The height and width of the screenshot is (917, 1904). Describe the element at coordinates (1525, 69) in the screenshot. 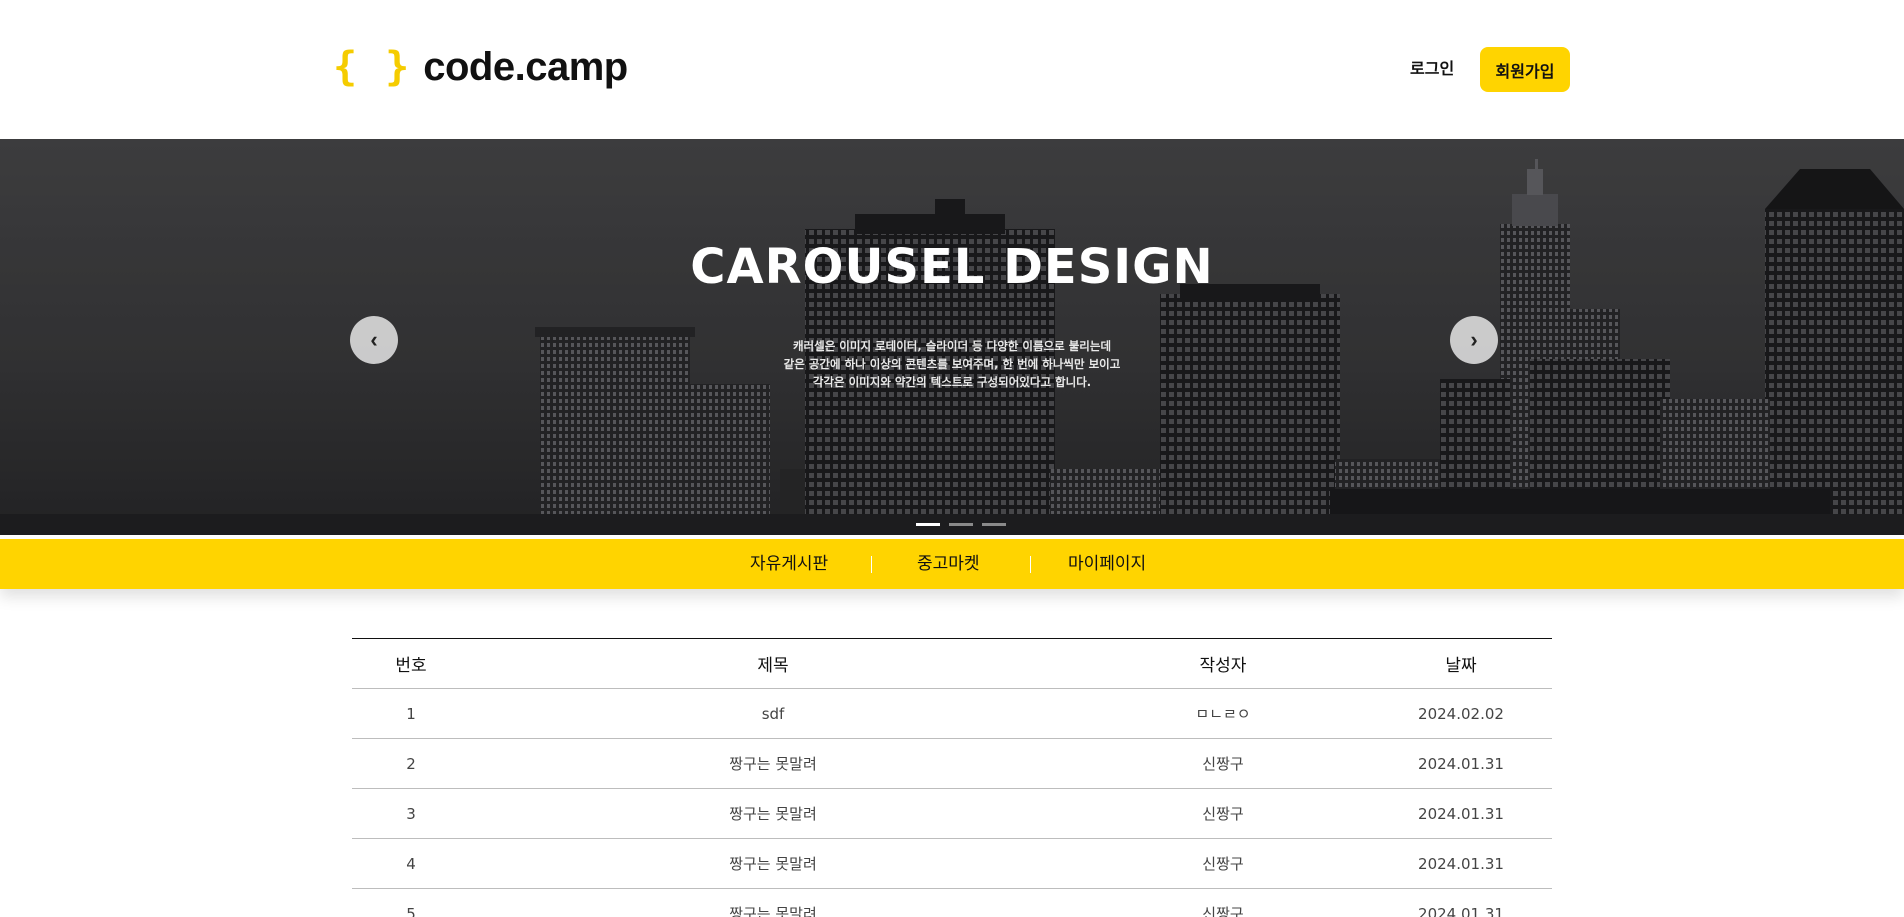

I see `signup-button: 회원가입` at that location.